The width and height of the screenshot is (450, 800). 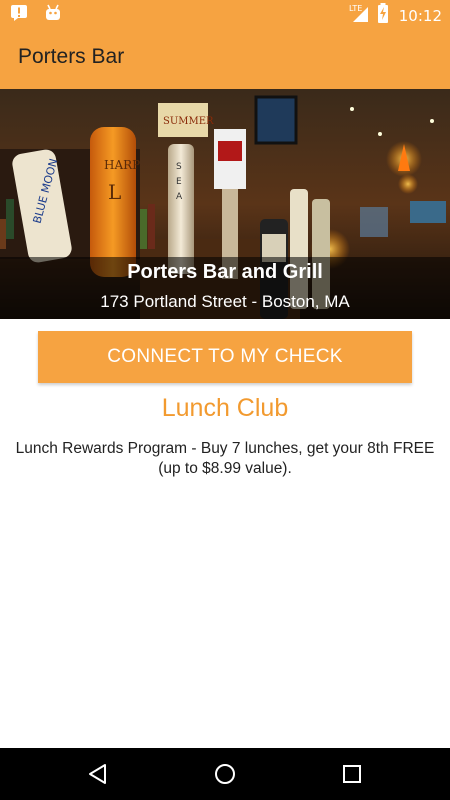 I want to click on battery-icon, so click(x=383, y=15).